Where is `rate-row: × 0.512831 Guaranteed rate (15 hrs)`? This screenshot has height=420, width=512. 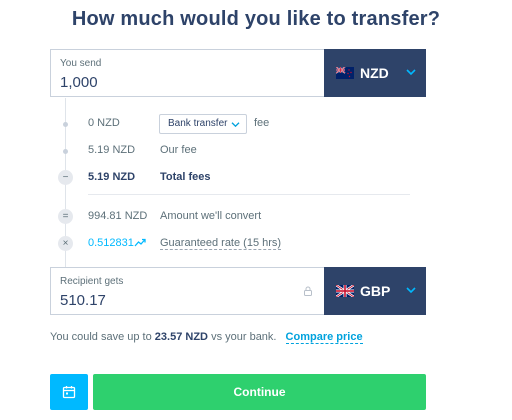
rate-row: × 0.512831 Guaranteed rate (15 hrs) is located at coordinates (256, 246).